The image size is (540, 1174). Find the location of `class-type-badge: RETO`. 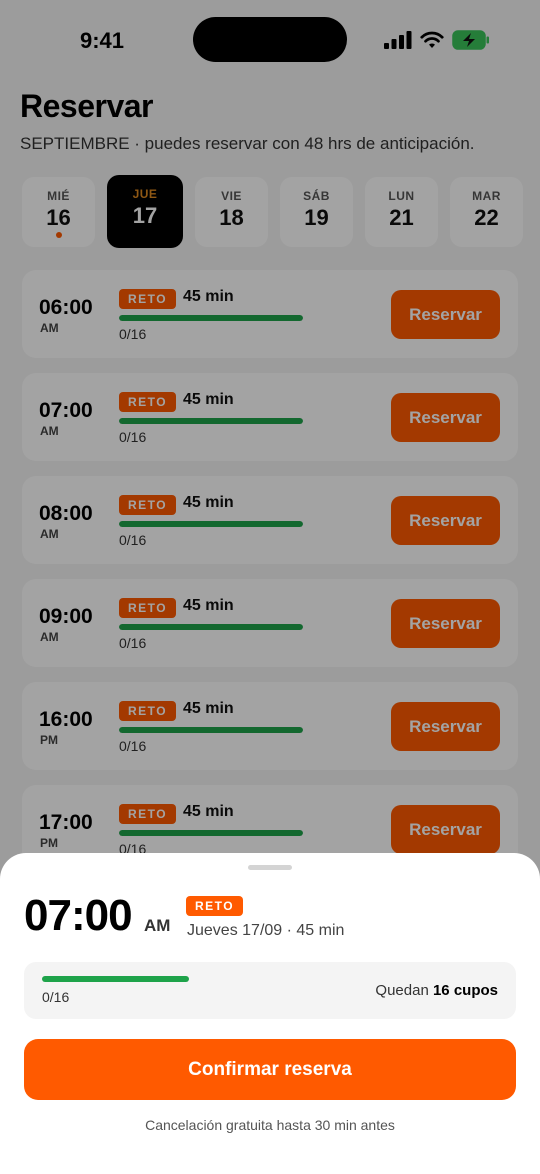

class-type-badge: RETO is located at coordinates (215, 906).